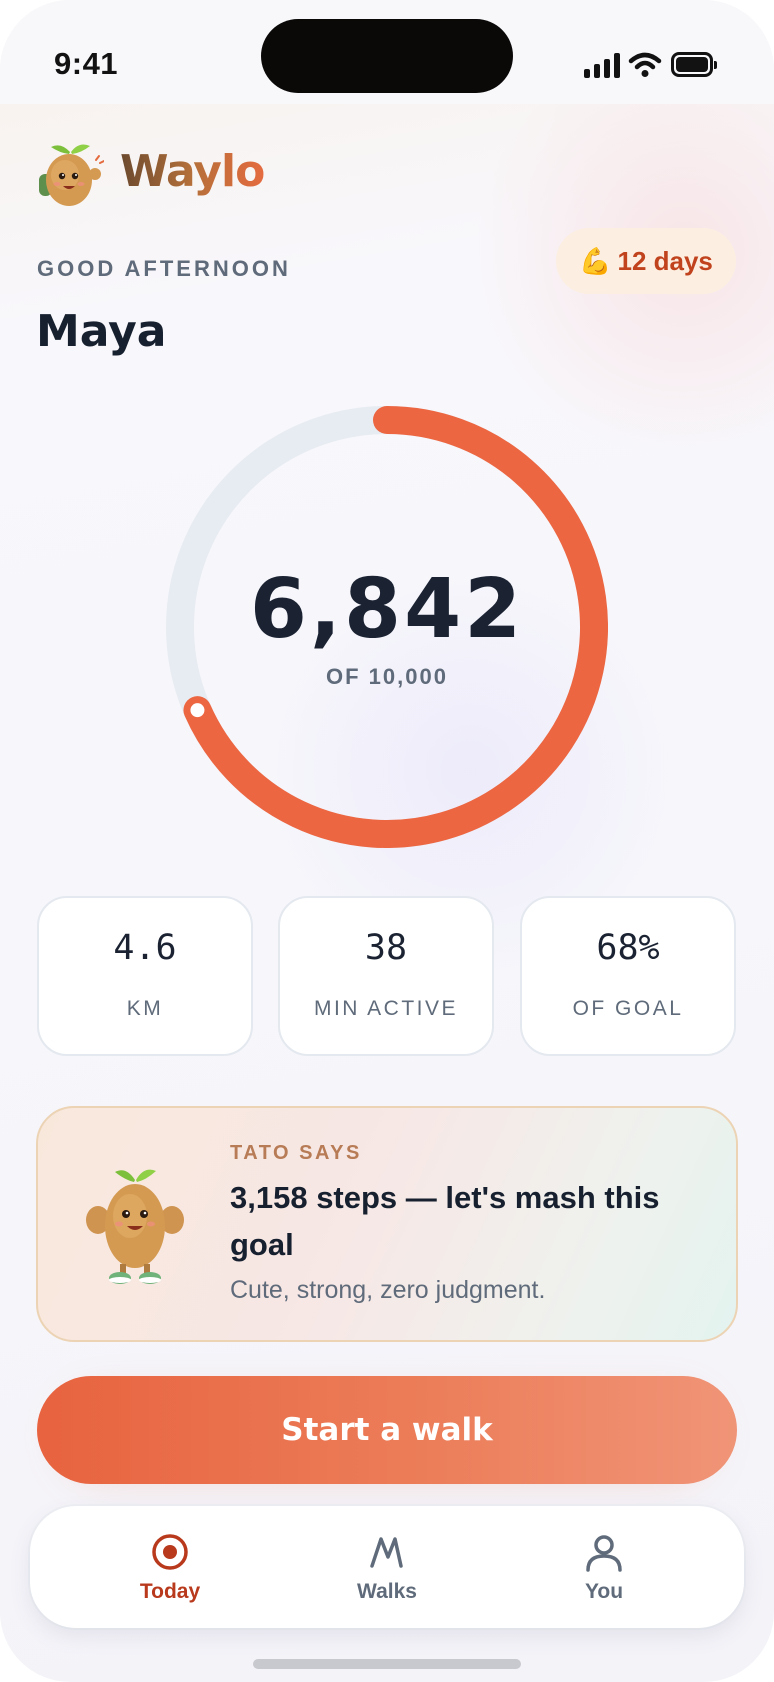 The height and width of the screenshot is (1682, 774). Describe the element at coordinates (628, 1008) in the screenshot. I see `stat-label: OF GOAL` at that location.